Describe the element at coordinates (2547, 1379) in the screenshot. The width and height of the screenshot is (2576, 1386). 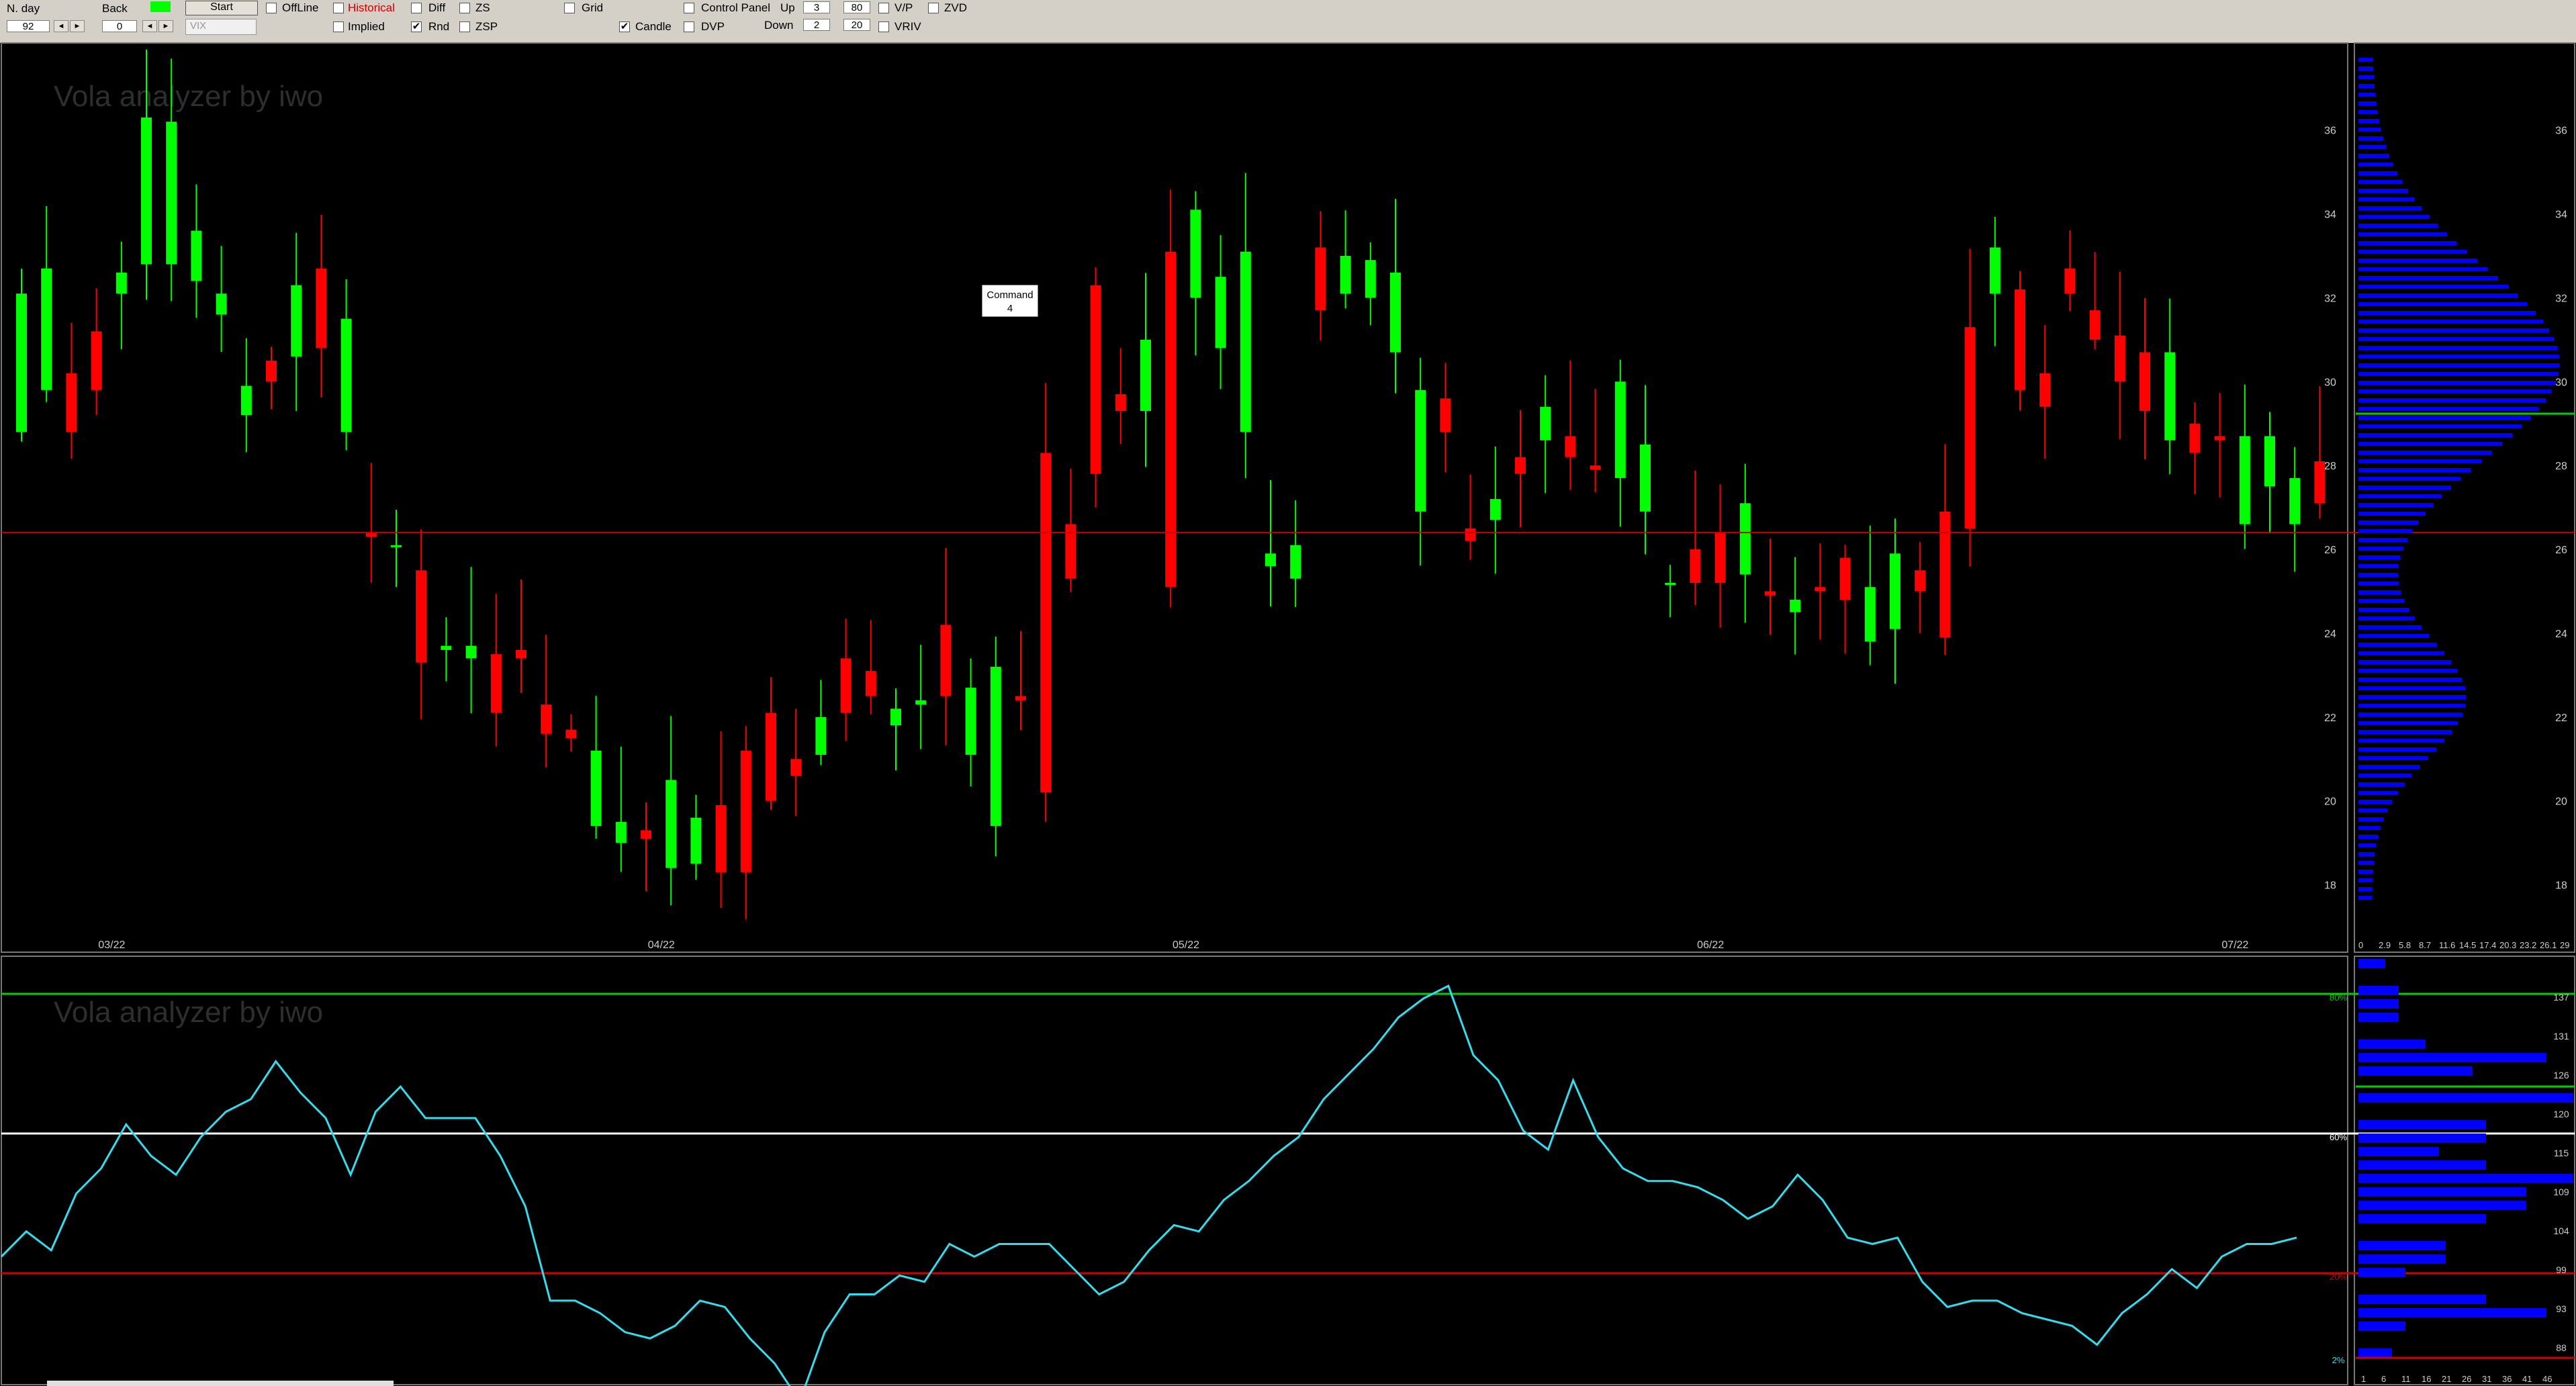
I see `oscillator-profile-x-tick: 46` at that location.